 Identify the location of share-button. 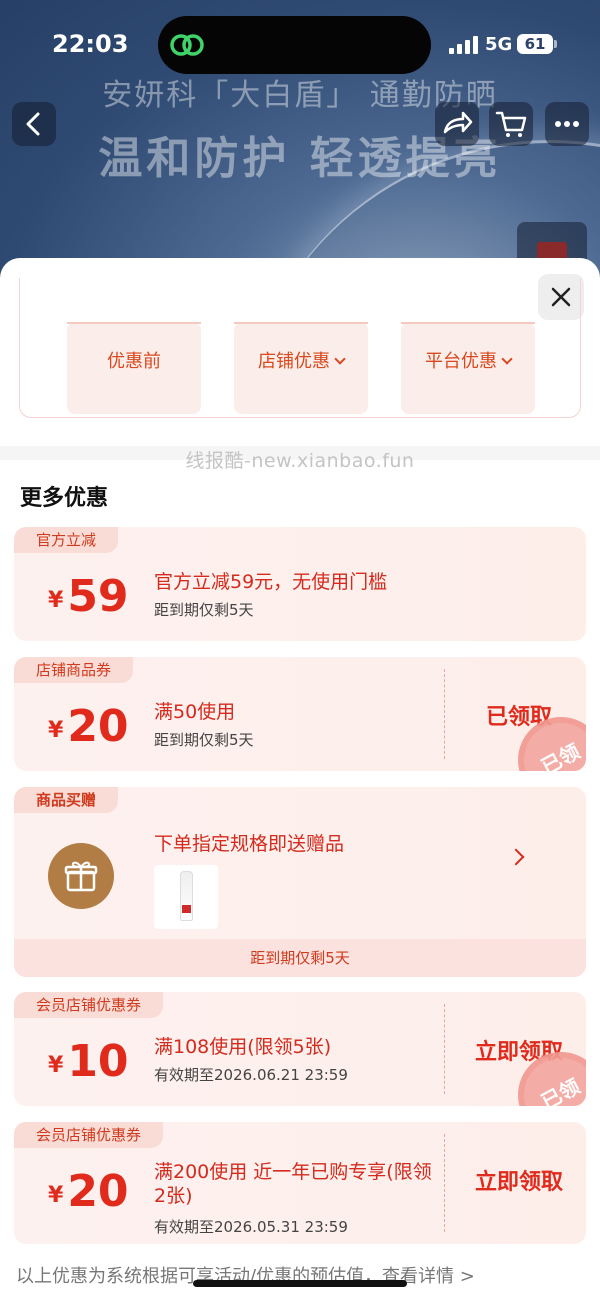
(457, 124).